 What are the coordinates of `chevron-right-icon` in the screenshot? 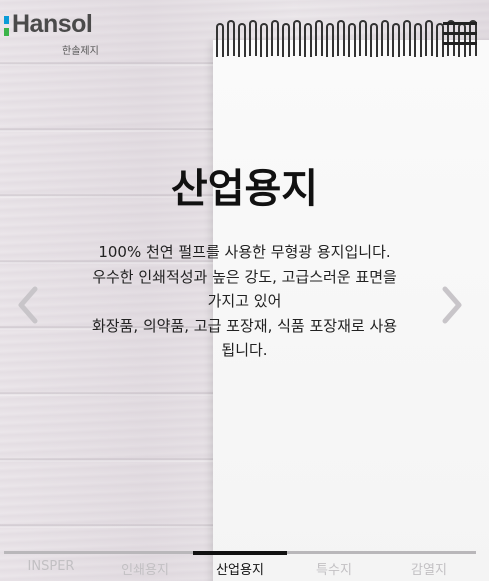 It's located at (452, 305).